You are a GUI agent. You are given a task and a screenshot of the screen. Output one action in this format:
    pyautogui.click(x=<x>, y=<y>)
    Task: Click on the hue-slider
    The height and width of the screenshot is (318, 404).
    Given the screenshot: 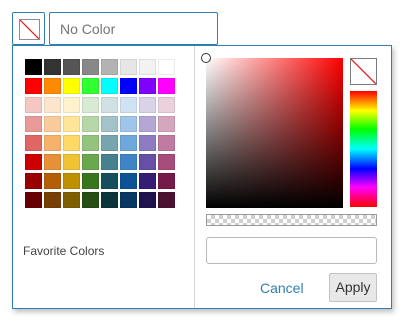 What is the action you would take?
    pyautogui.click(x=363, y=149)
    